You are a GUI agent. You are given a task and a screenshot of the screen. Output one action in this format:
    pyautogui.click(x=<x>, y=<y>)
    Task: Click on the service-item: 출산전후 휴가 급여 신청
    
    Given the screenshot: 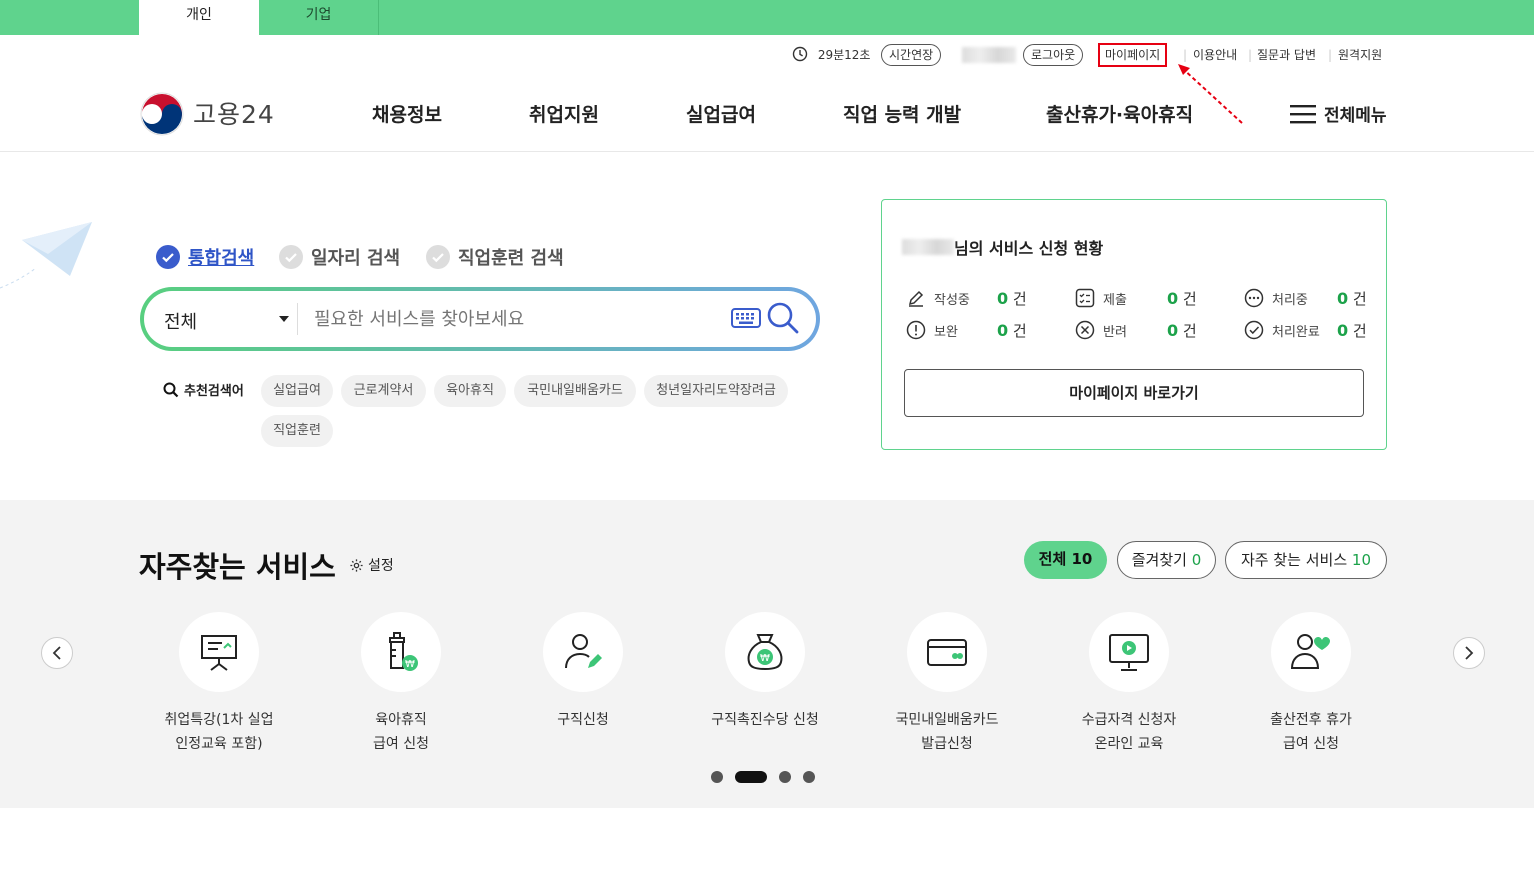 What is the action you would take?
    pyautogui.click(x=1311, y=684)
    